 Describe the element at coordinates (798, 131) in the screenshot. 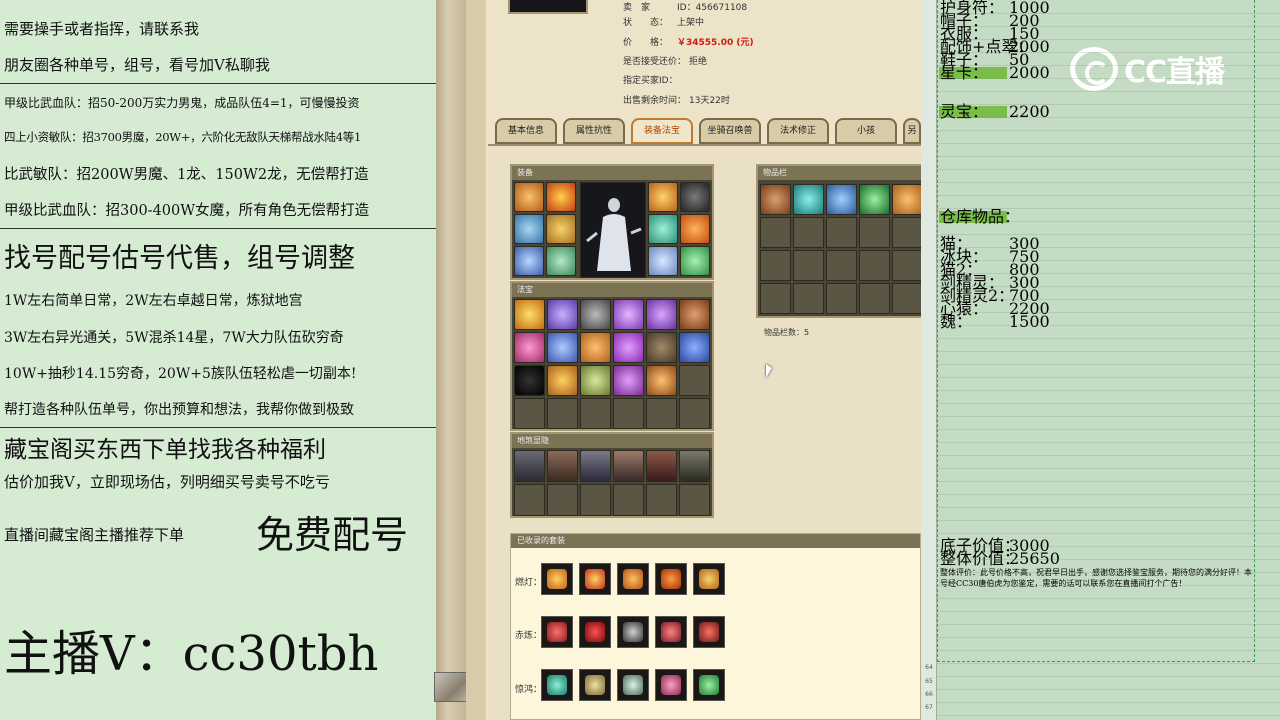

I see `tab-spells: 法术修正` at that location.